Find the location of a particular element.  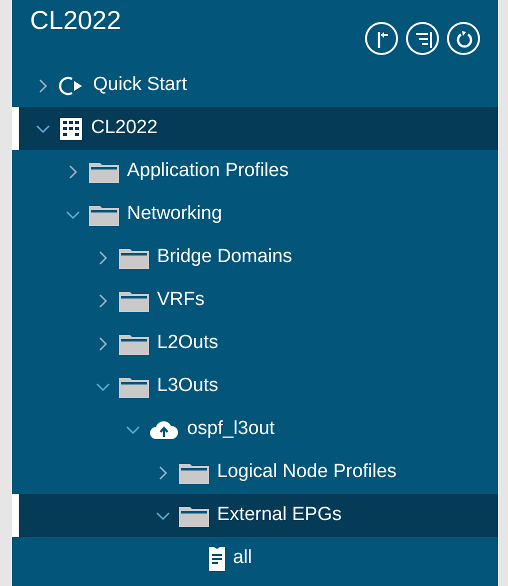

tree-item-label: Logical Node Profiles is located at coordinates (307, 472).